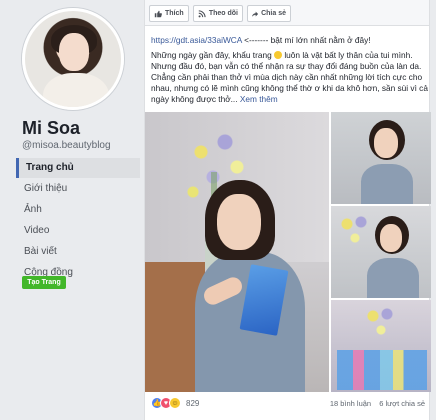  What do you see at coordinates (78, 189) in the screenshot?
I see `nav-item-about: Giới thiệu` at bounding box center [78, 189].